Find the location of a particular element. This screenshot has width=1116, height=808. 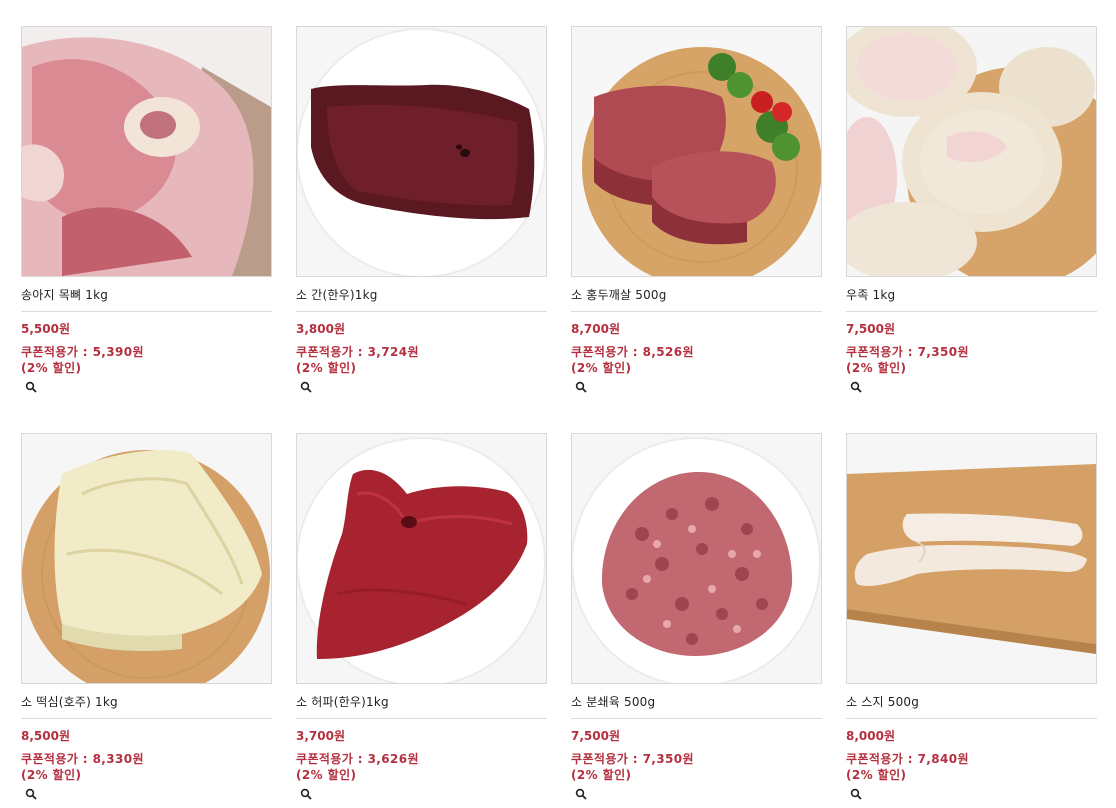

product-card: 소 분쇄육 500g 7,500원 쿠폰적용가 : 7,350원 (2% 할인) is located at coordinates (696, 620).